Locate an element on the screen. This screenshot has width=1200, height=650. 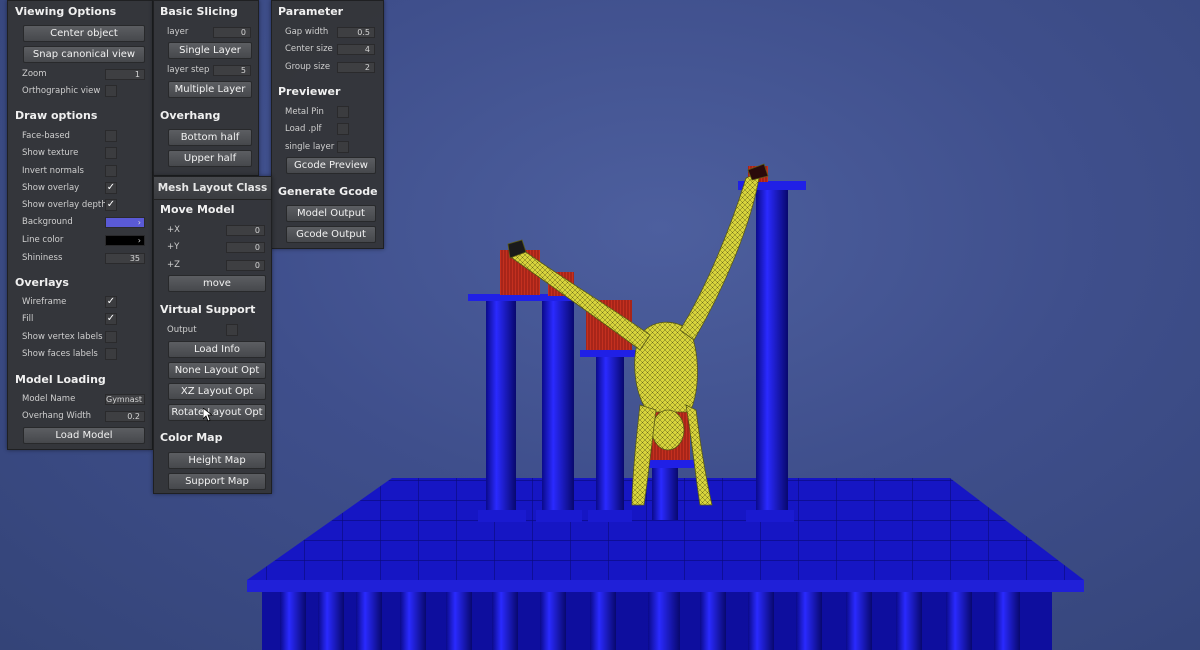
multiple-layer-button: Multiple Layer is located at coordinates (210, 89).